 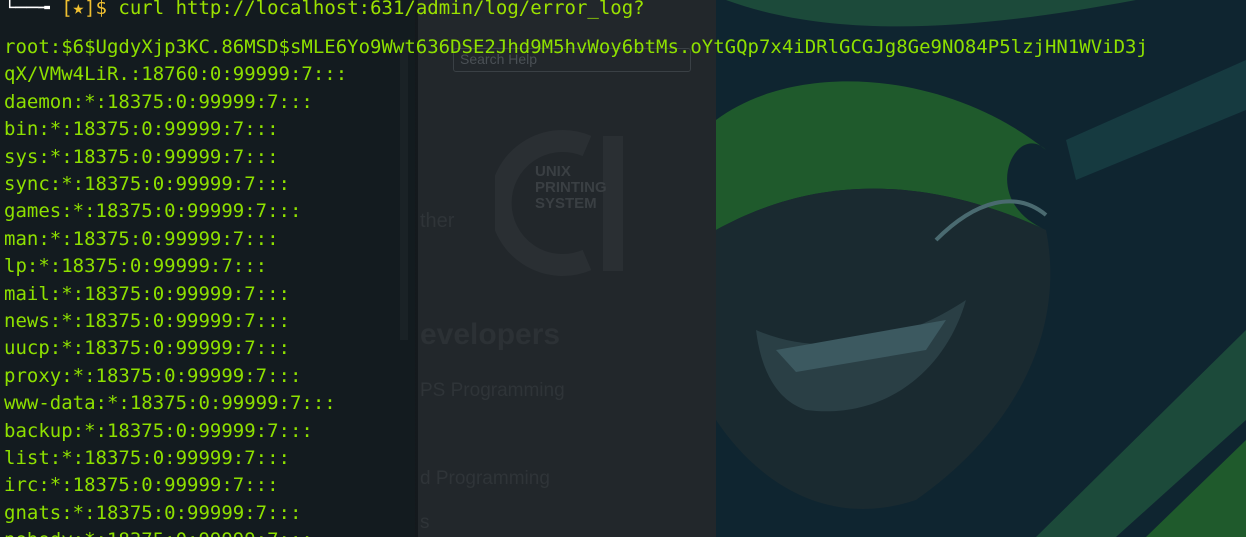 I want to click on terminal-output-line: proxy:*:18375:0:99999:7:::, so click(x=153, y=375).